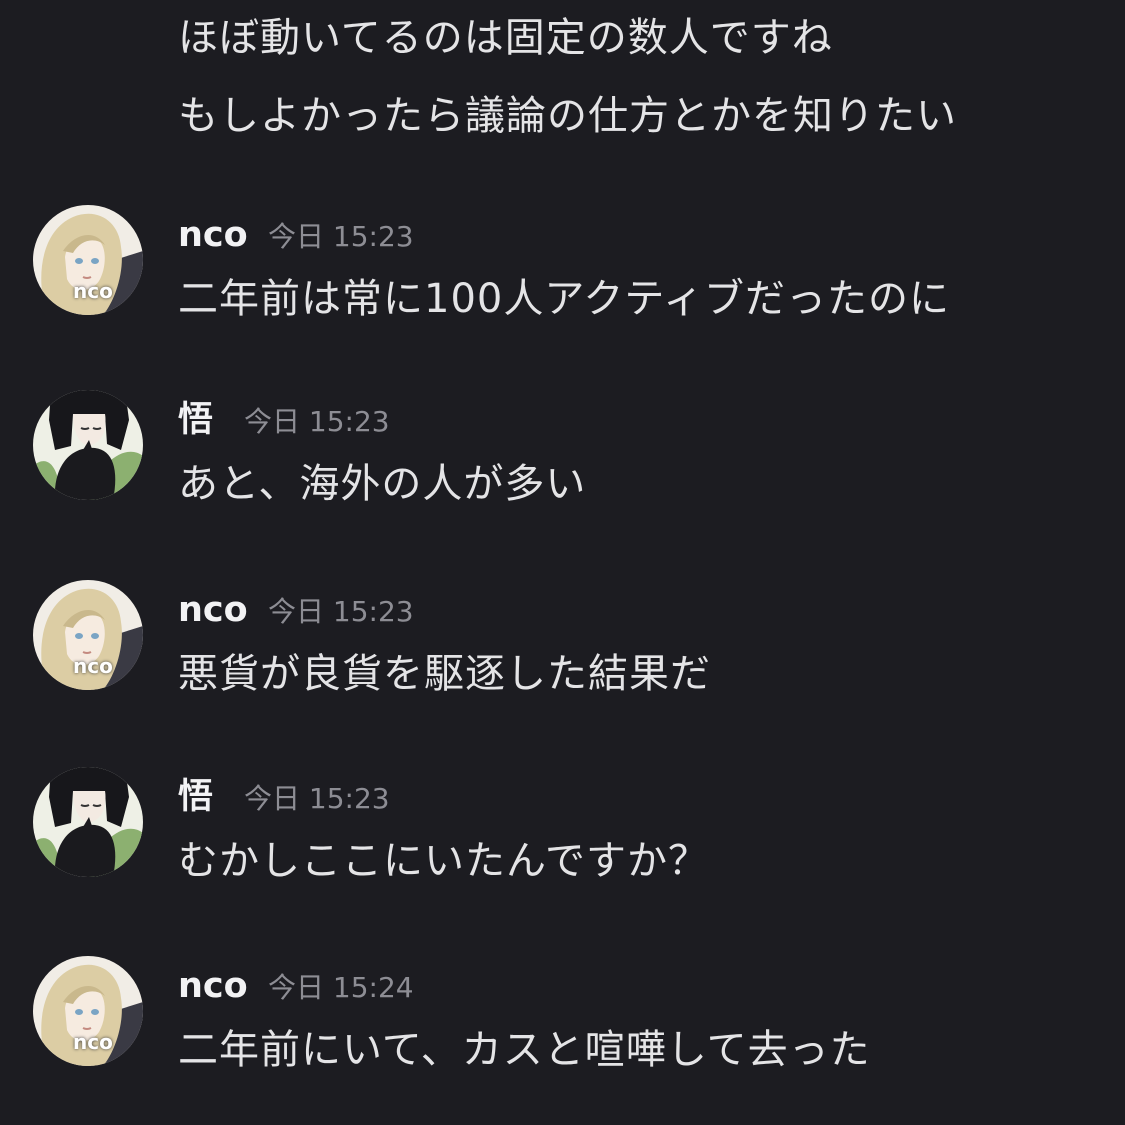  What do you see at coordinates (505, 38) in the screenshot?
I see `message-text: ほぼ動いてるのは固定の数人ですね` at bounding box center [505, 38].